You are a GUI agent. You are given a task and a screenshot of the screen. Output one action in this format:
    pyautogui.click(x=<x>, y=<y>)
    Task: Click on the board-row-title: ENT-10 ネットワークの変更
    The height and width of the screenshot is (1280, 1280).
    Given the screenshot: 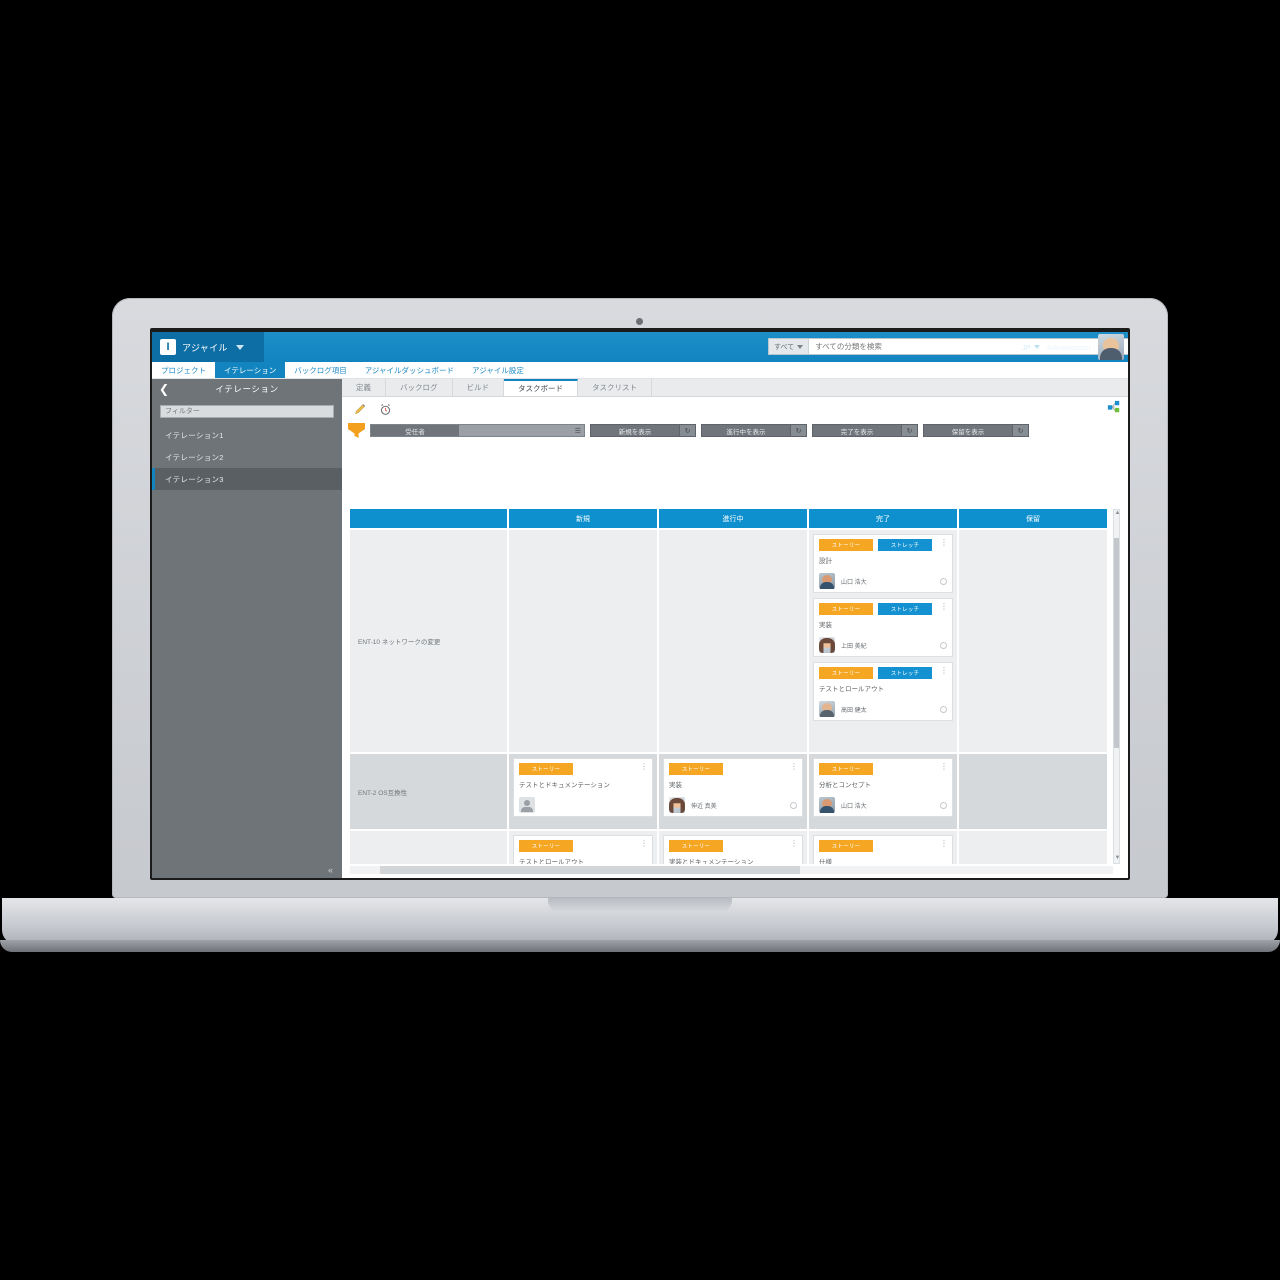 What is the action you would take?
    pyautogui.click(x=428, y=641)
    